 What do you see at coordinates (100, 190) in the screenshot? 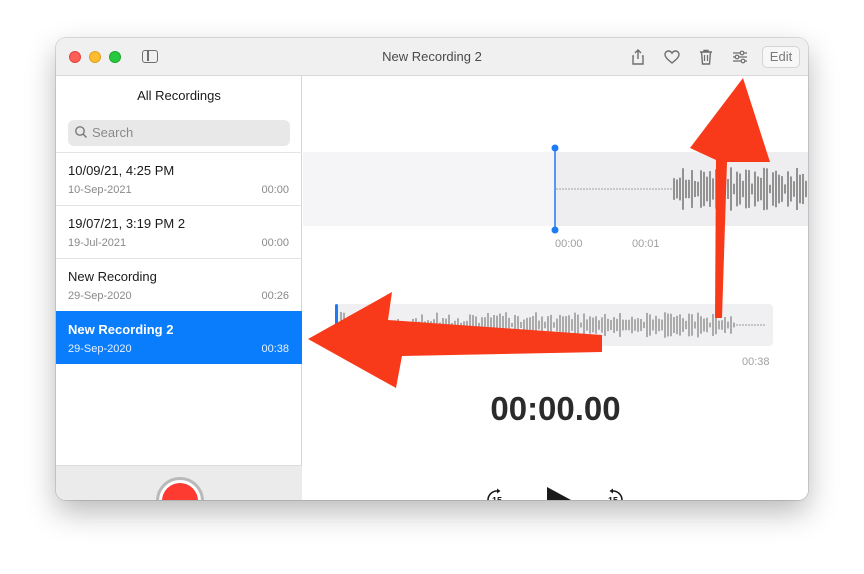
I see `recording-date: 10-Sep-2021` at bounding box center [100, 190].